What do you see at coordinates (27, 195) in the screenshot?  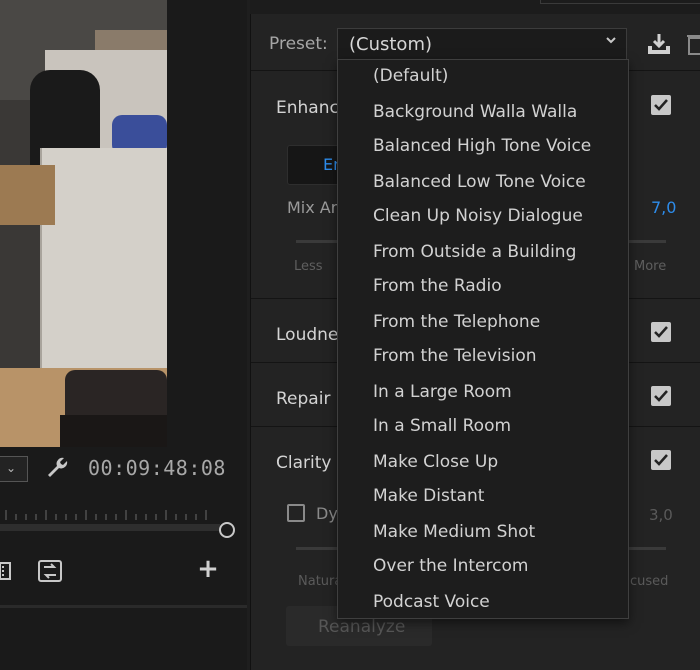 I see `video-box` at bounding box center [27, 195].